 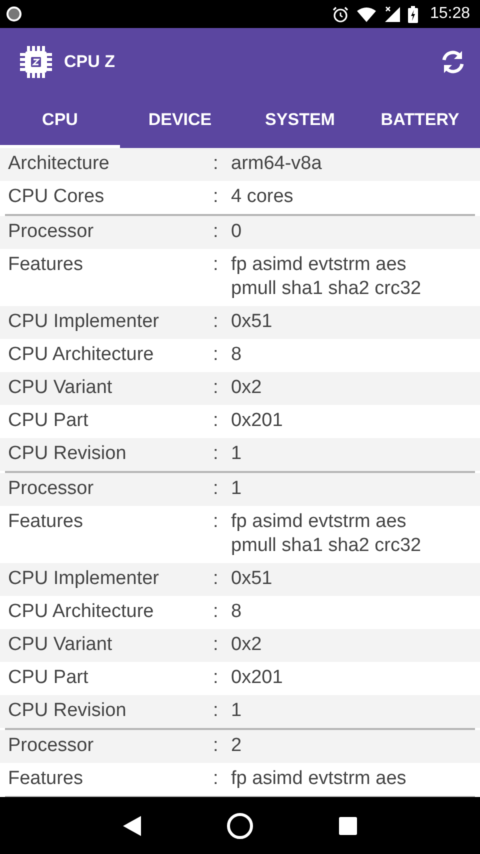 I want to click on alarm-icon, so click(x=340, y=14).